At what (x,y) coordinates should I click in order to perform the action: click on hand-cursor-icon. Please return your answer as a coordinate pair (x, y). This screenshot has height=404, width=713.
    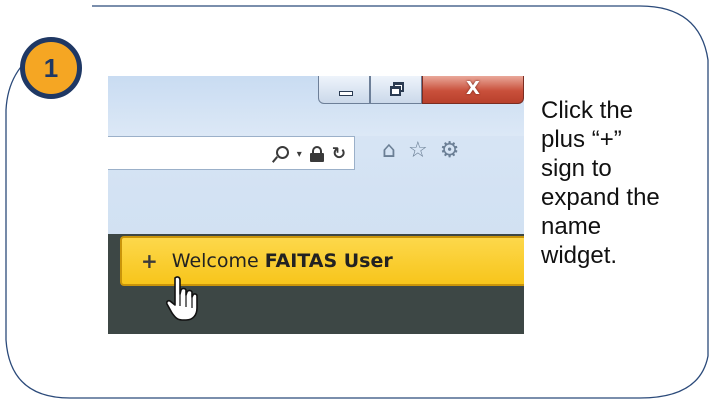
    Looking at the image, I should click on (182, 298).